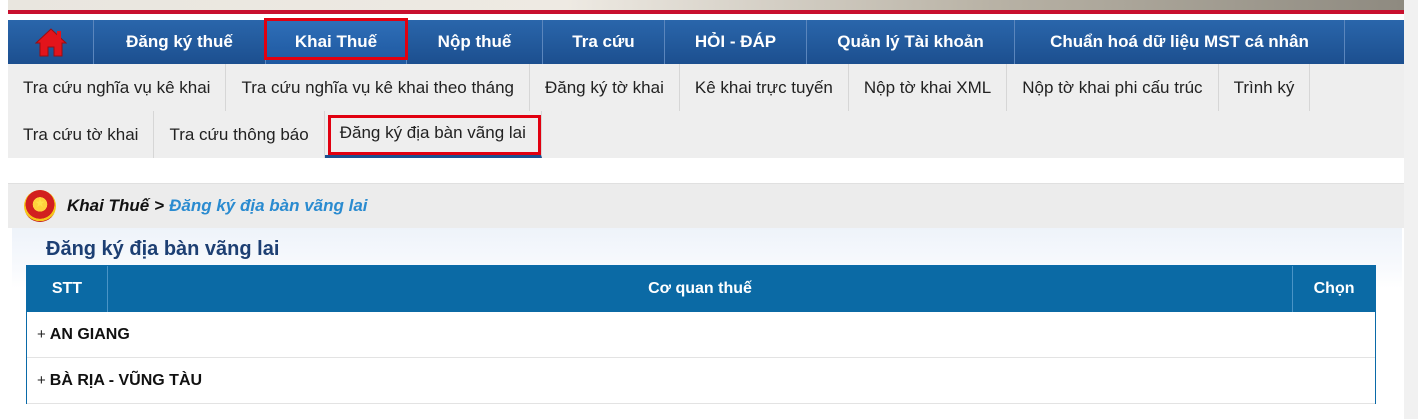  What do you see at coordinates (239, 134) in the screenshot?
I see `sub-tra-cuu-thong-bao: Tra cứu thông báo` at bounding box center [239, 134].